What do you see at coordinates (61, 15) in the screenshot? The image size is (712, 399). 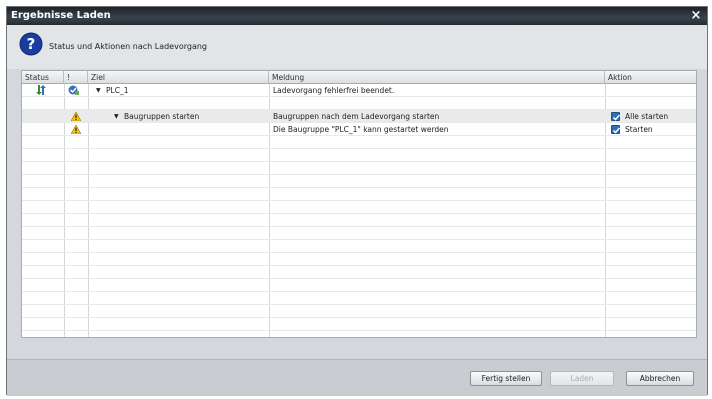 I see `dialog-title: Ergebnisse Laden` at bounding box center [61, 15].